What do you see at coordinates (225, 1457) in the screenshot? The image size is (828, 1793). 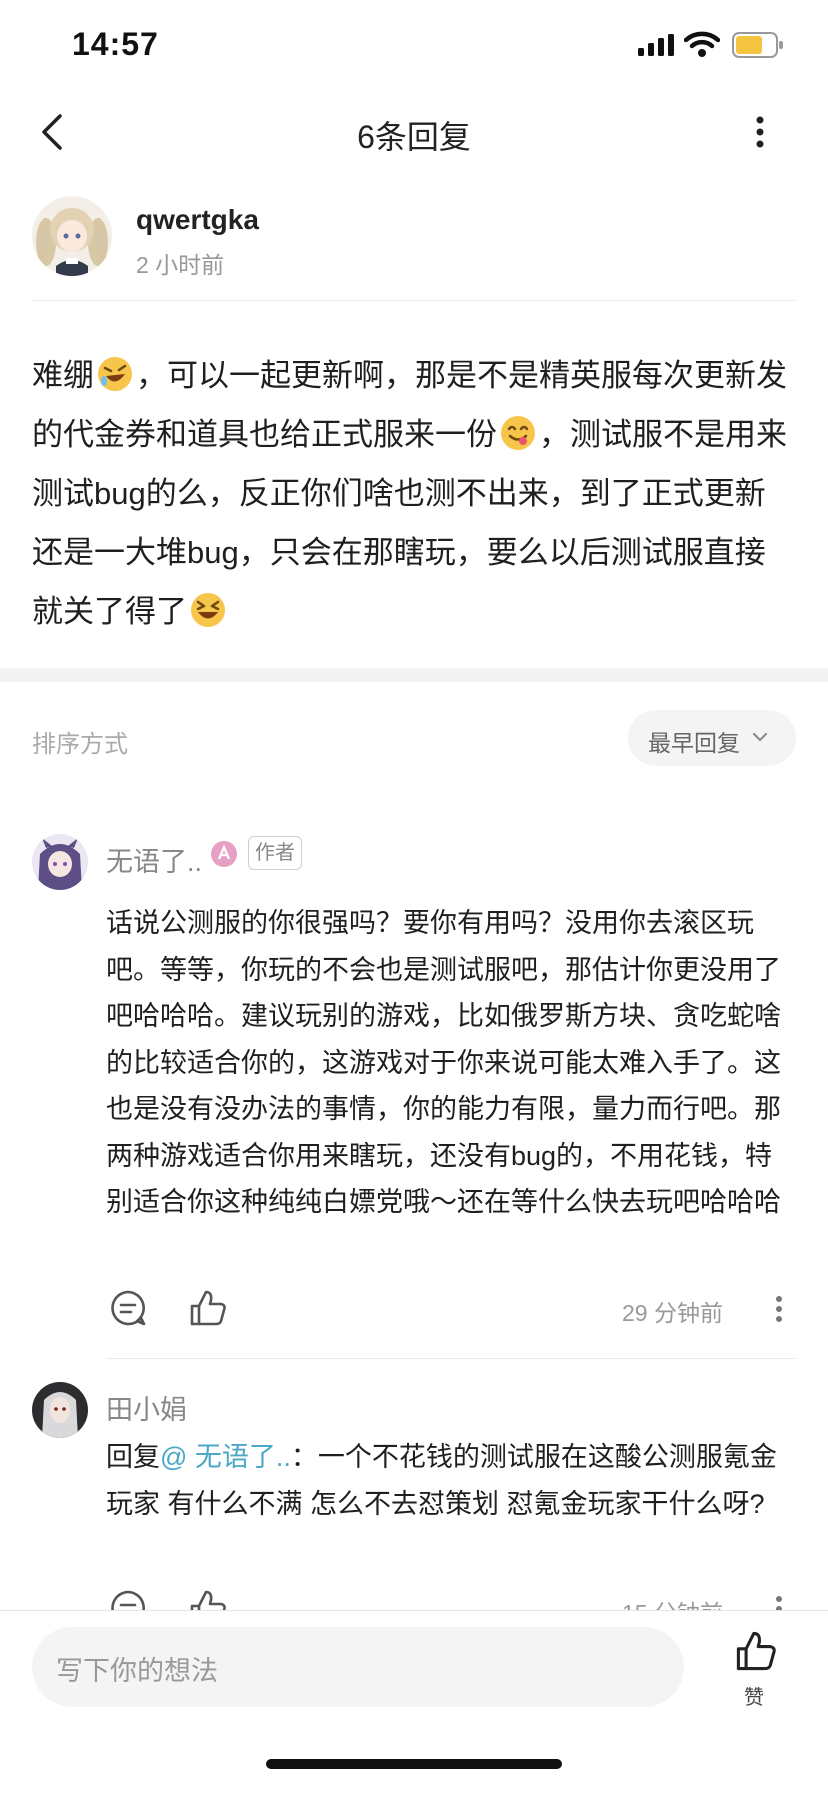 I see `mention-link: @ 无语了..` at bounding box center [225, 1457].